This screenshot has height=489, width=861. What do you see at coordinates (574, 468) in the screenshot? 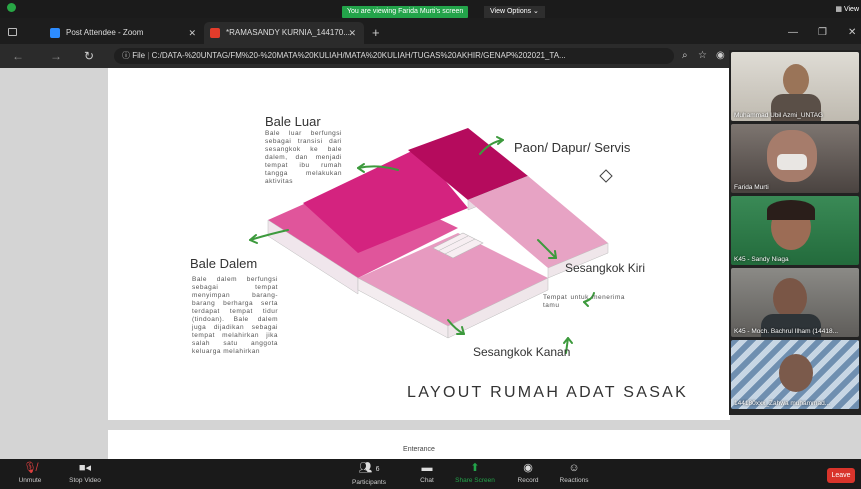
I see `reactions-icon: ☺` at bounding box center [574, 468].